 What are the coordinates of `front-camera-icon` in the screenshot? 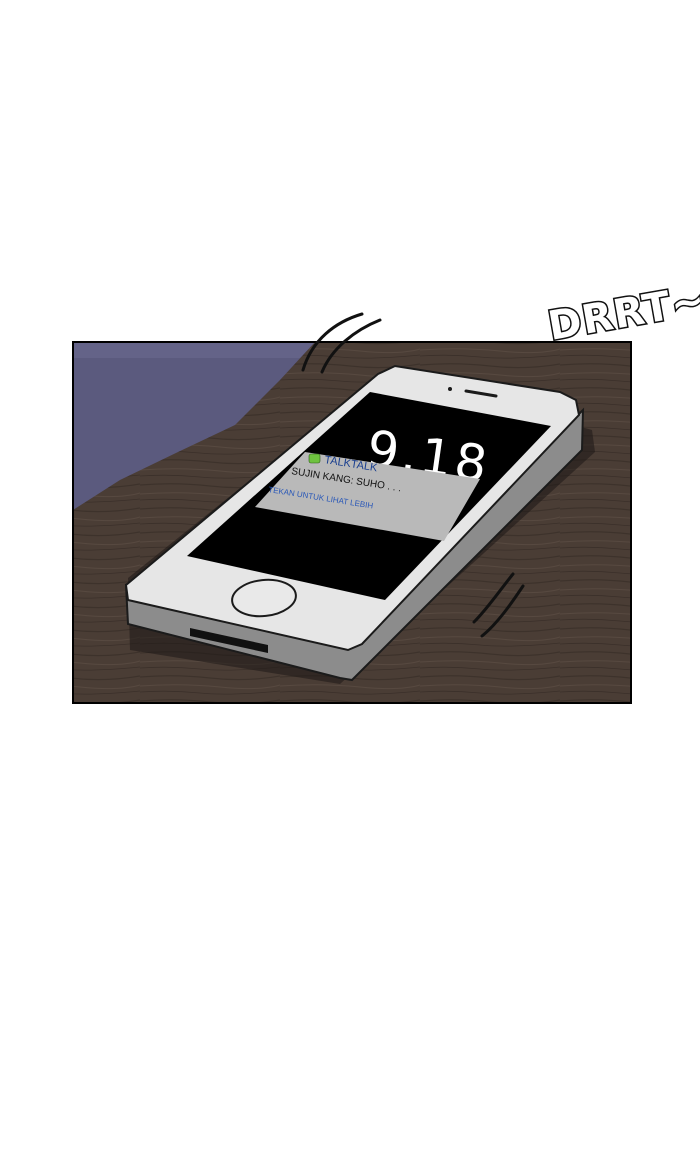 It's located at (450, 389).